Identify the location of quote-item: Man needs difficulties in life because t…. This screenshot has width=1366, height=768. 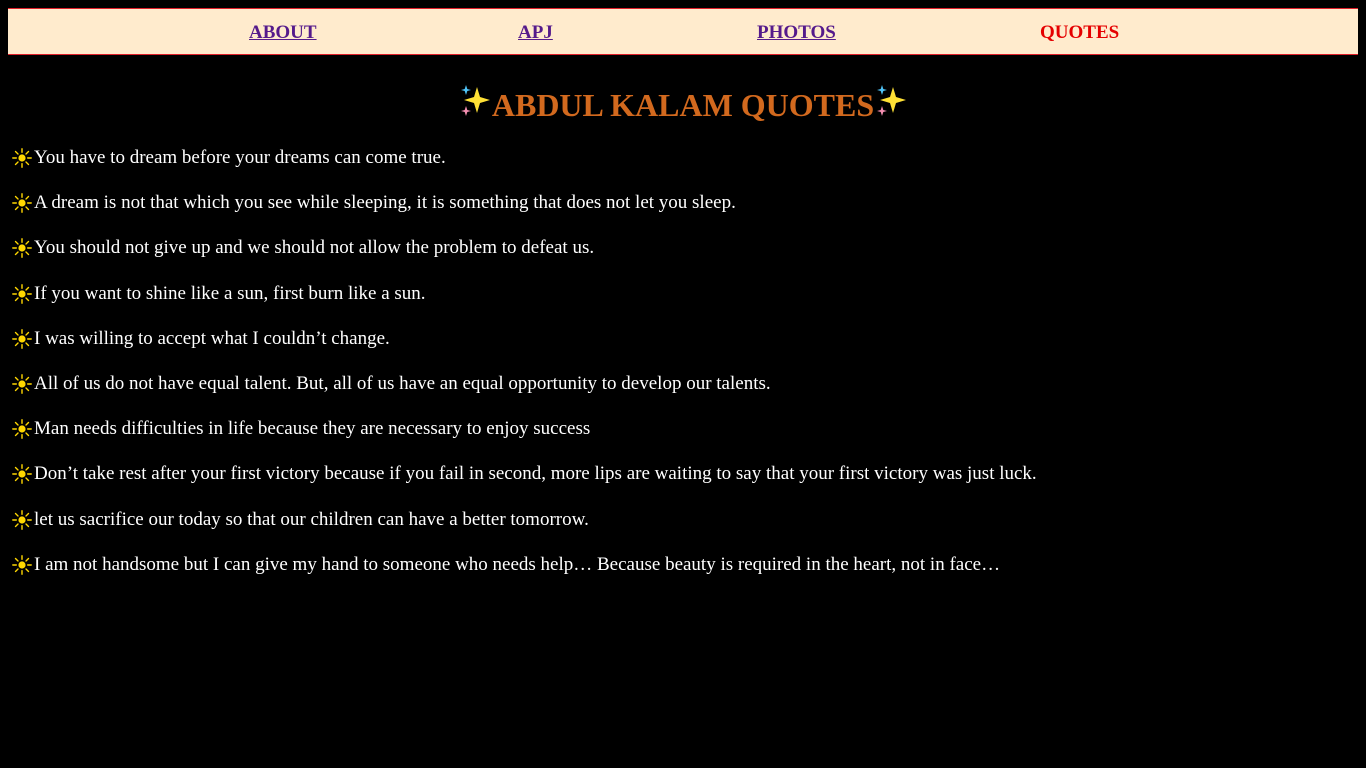
(524, 438).